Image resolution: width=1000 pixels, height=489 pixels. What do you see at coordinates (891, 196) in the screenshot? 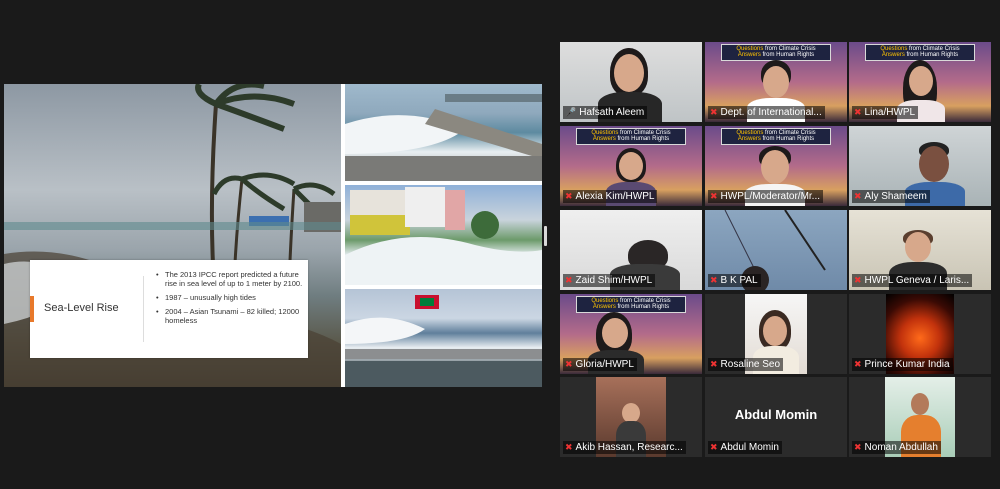
I see `participant-name-label: ✖ Aly Shameem` at bounding box center [891, 196].